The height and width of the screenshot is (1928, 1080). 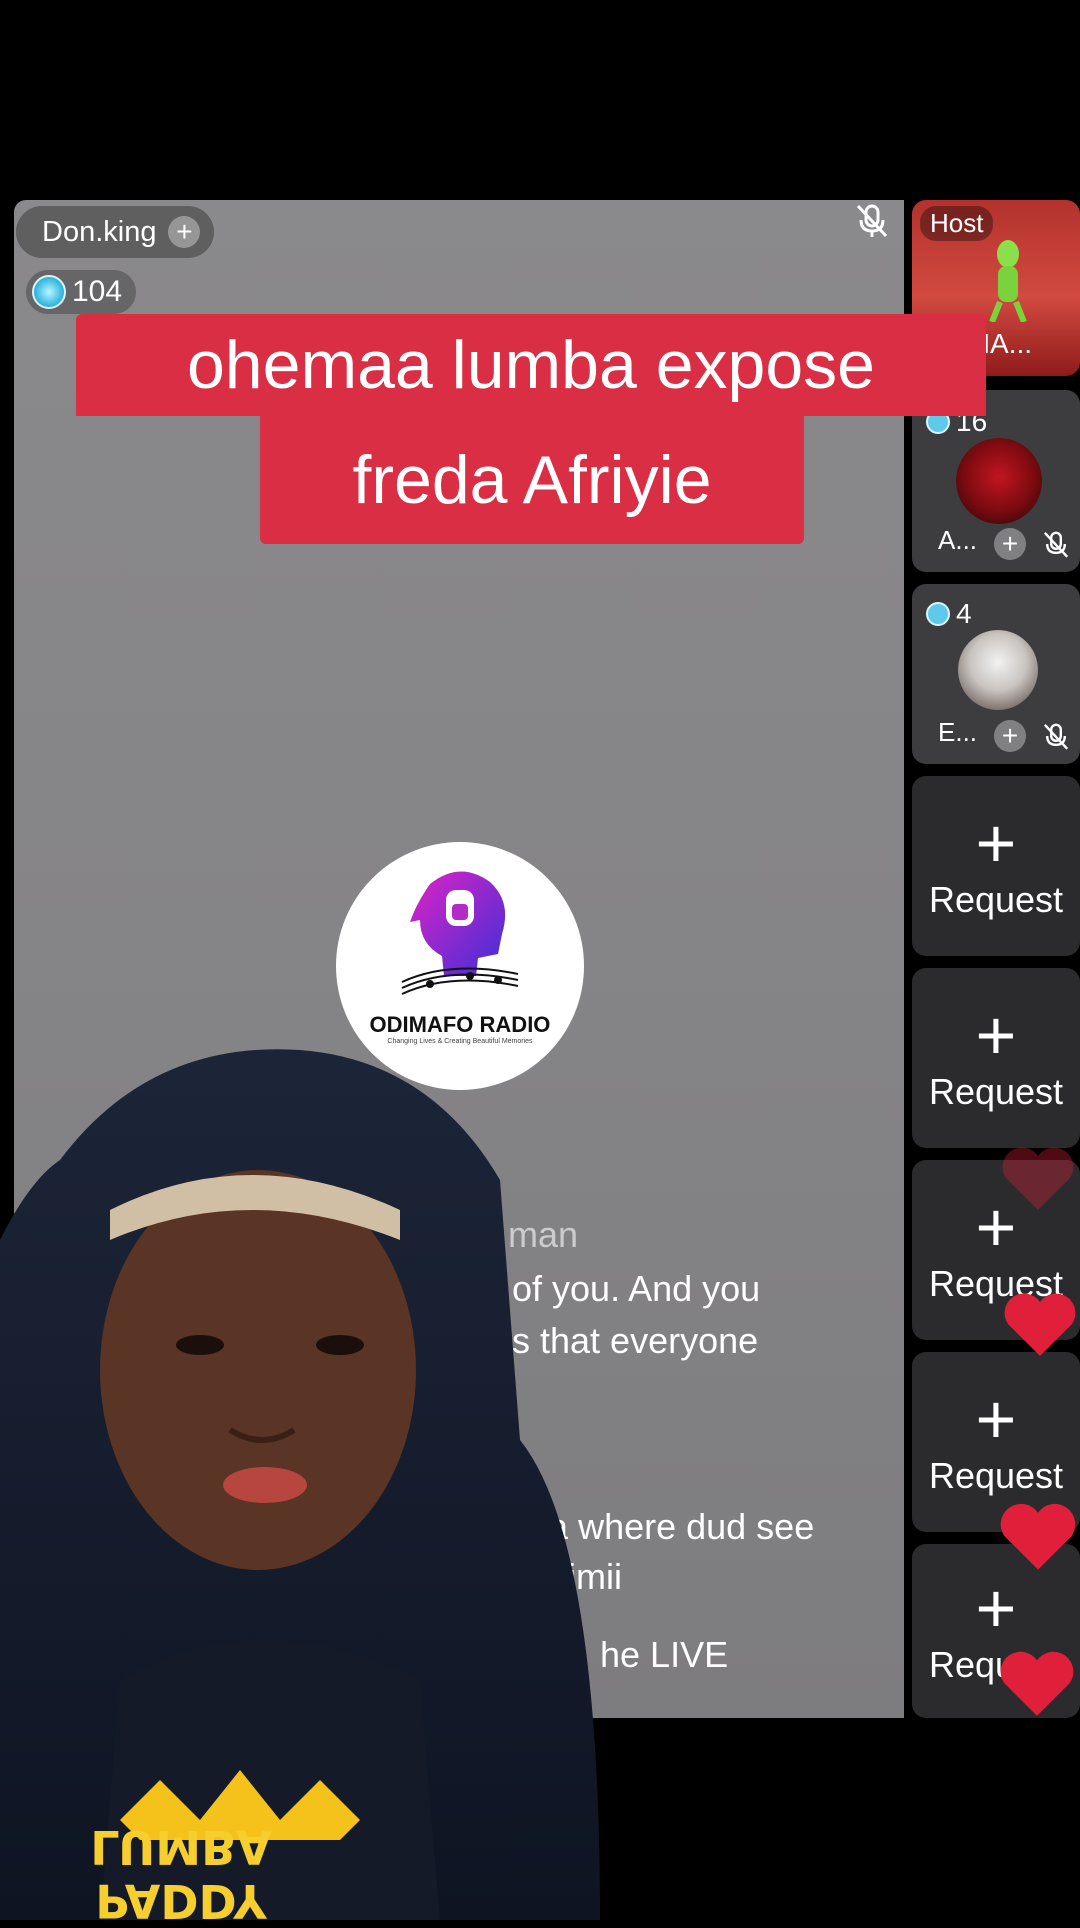 I want to click on logo-name: ODIMAFO RADIO, so click(x=460, y=1024).